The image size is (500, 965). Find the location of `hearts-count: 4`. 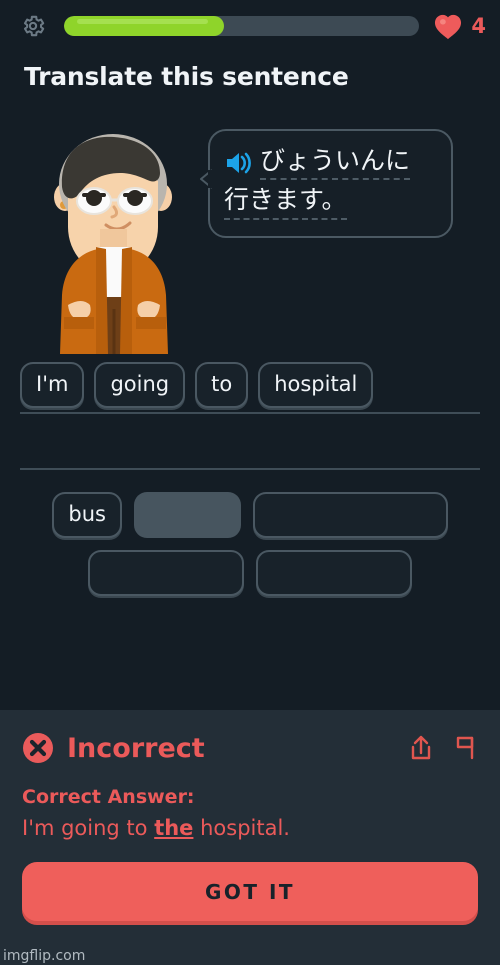

hearts-count: 4 is located at coordinates (478, 26).